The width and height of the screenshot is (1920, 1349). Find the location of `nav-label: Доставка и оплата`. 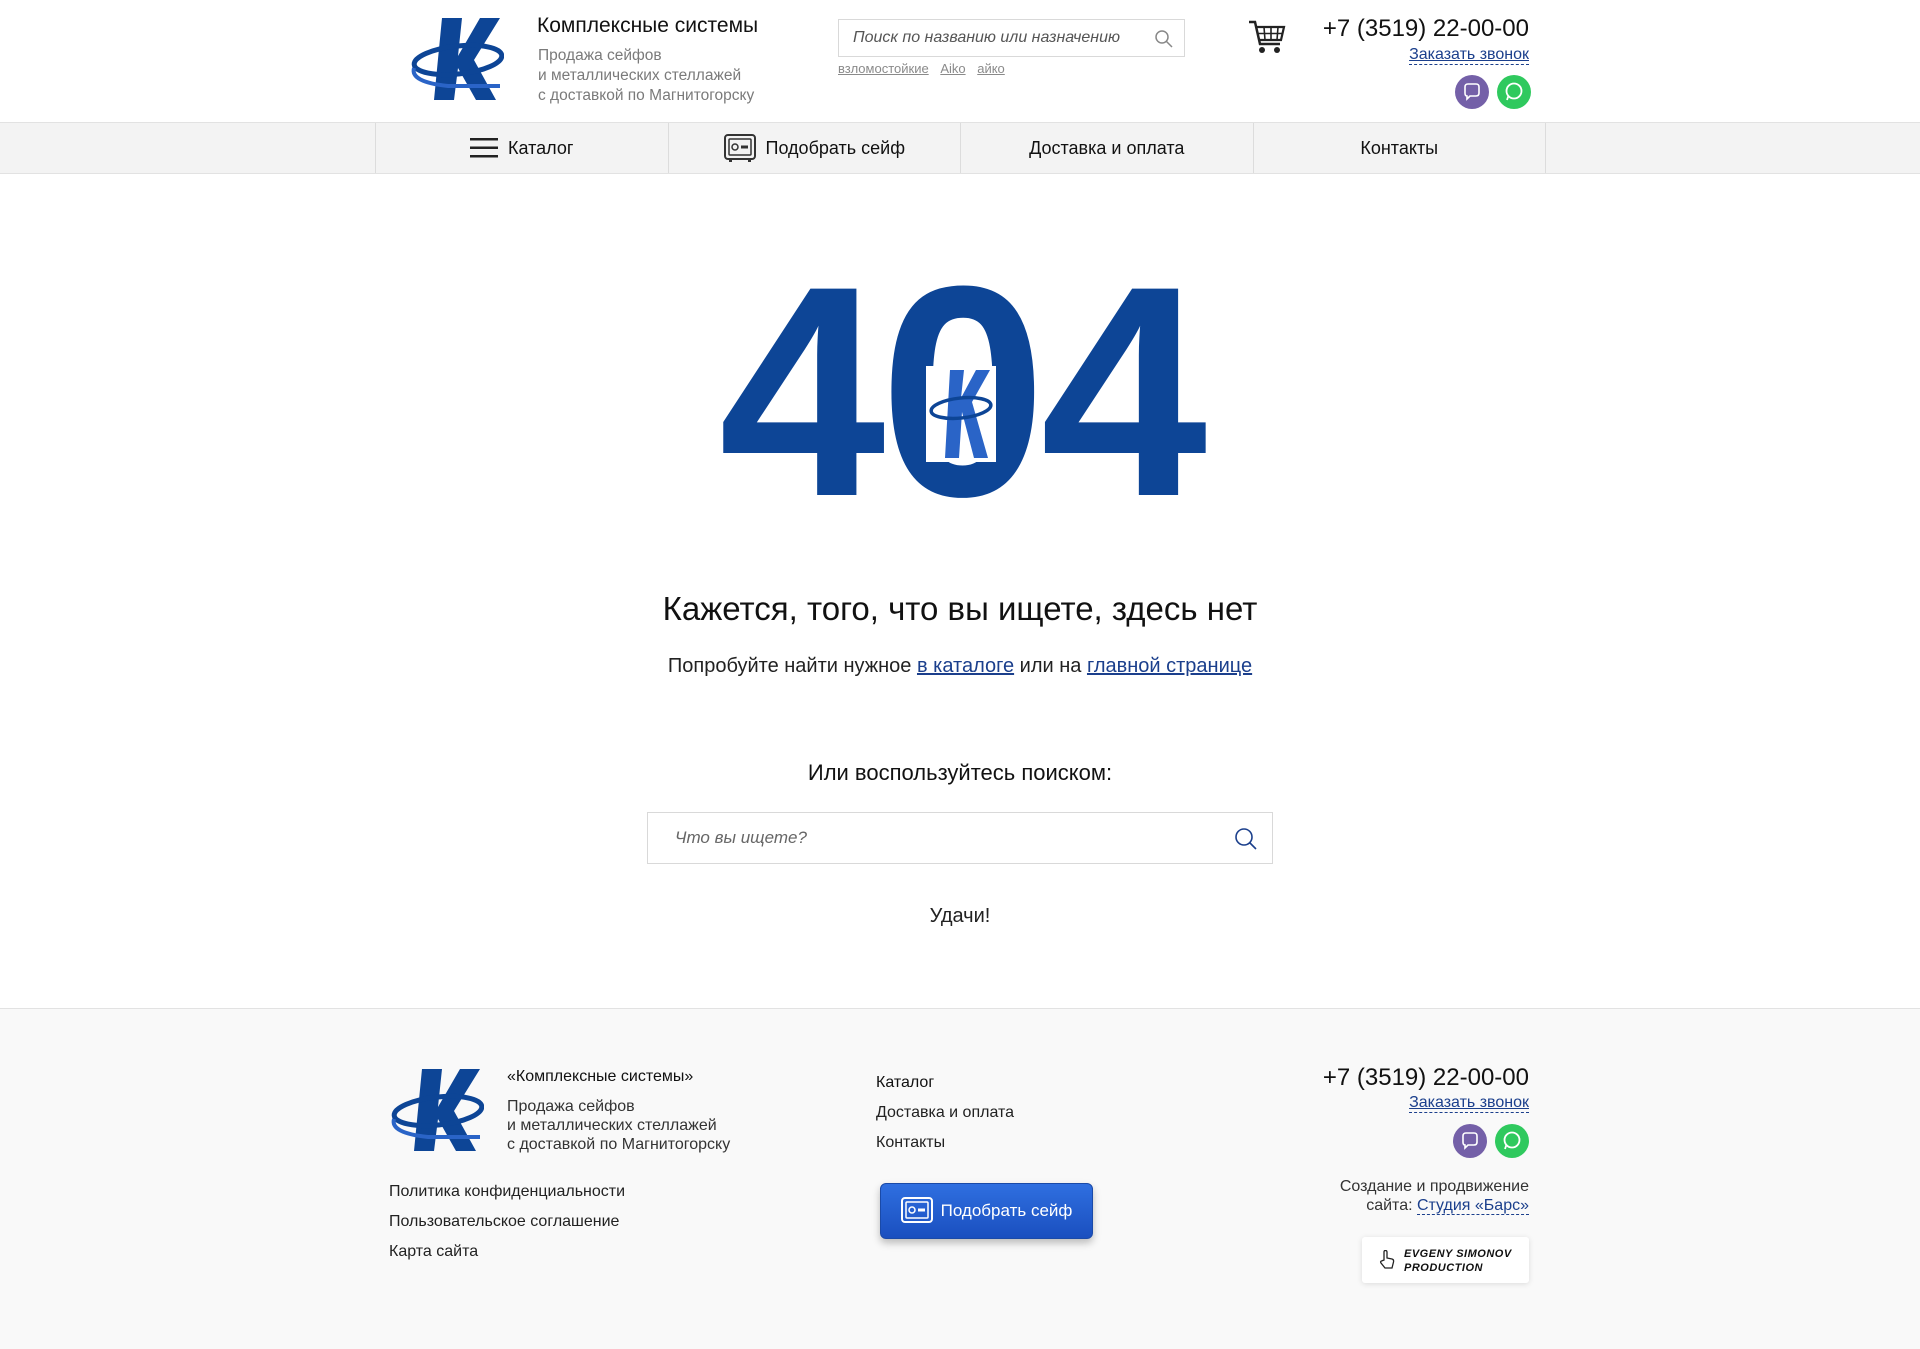

nav-label: Доставка и оплата is located at coordinates (1107, 147).